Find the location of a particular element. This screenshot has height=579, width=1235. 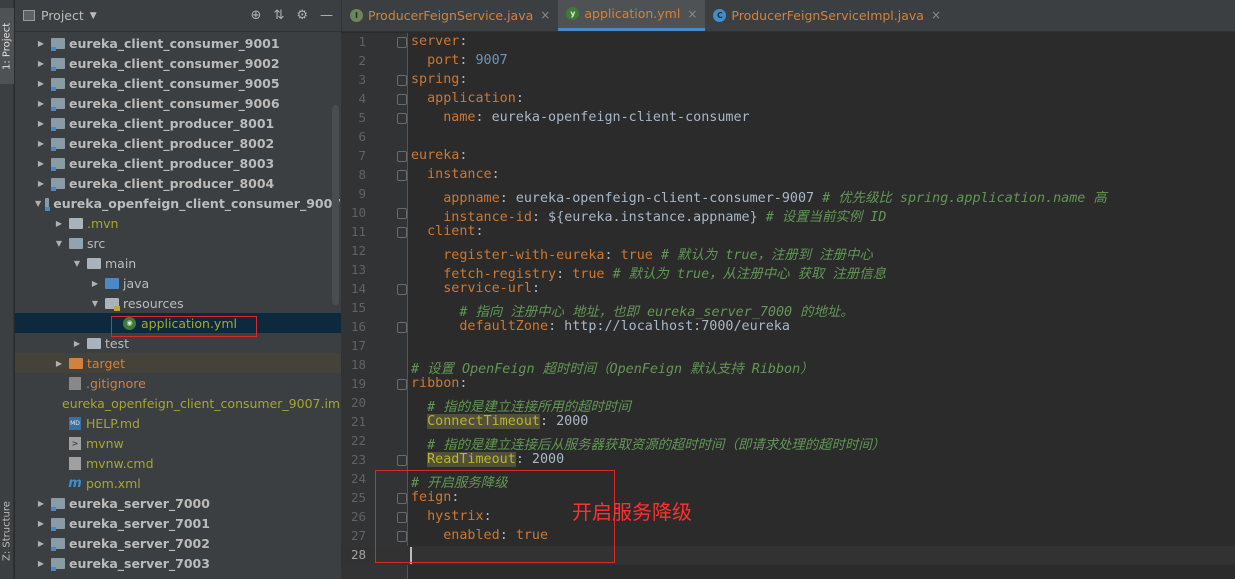

code-line: 2 port: 9007 is located at coordinates (788, 61).